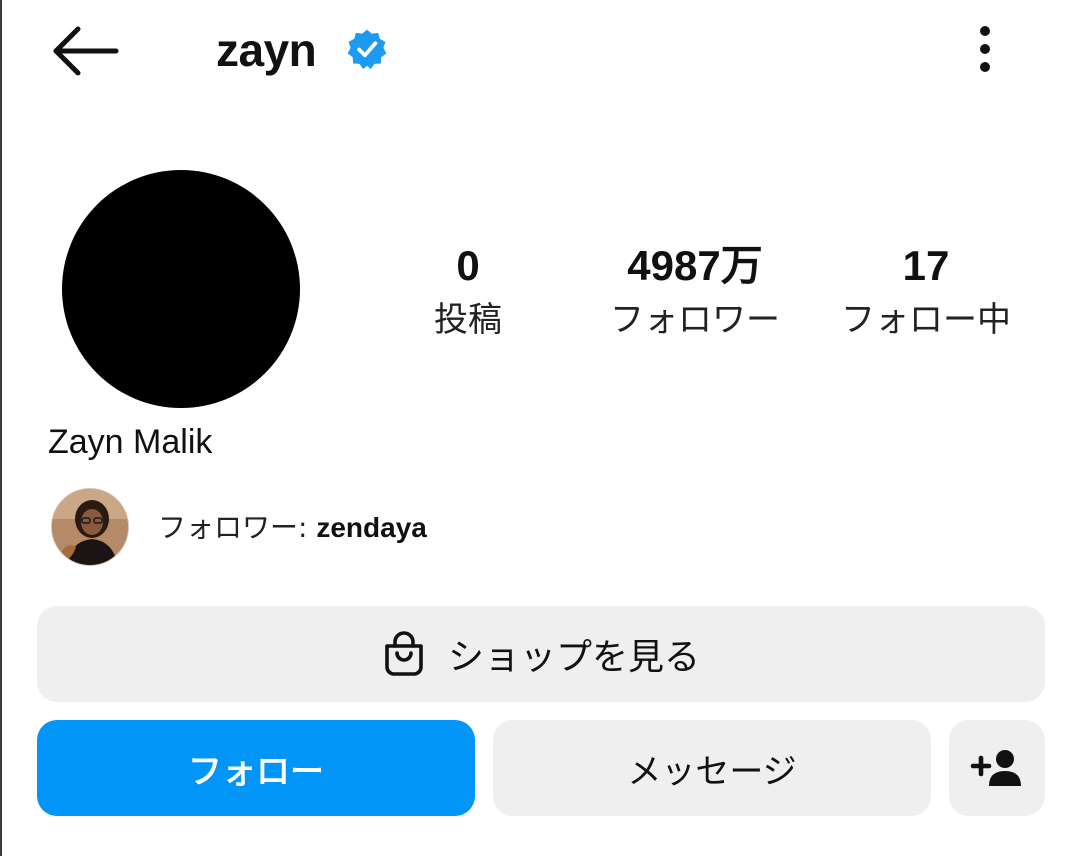 Image resolution: width=1080 pixels, height=856 pixels. Describe the element at coordinates (181, 289) in the screenshot. I see `profile-avatar` at that location.